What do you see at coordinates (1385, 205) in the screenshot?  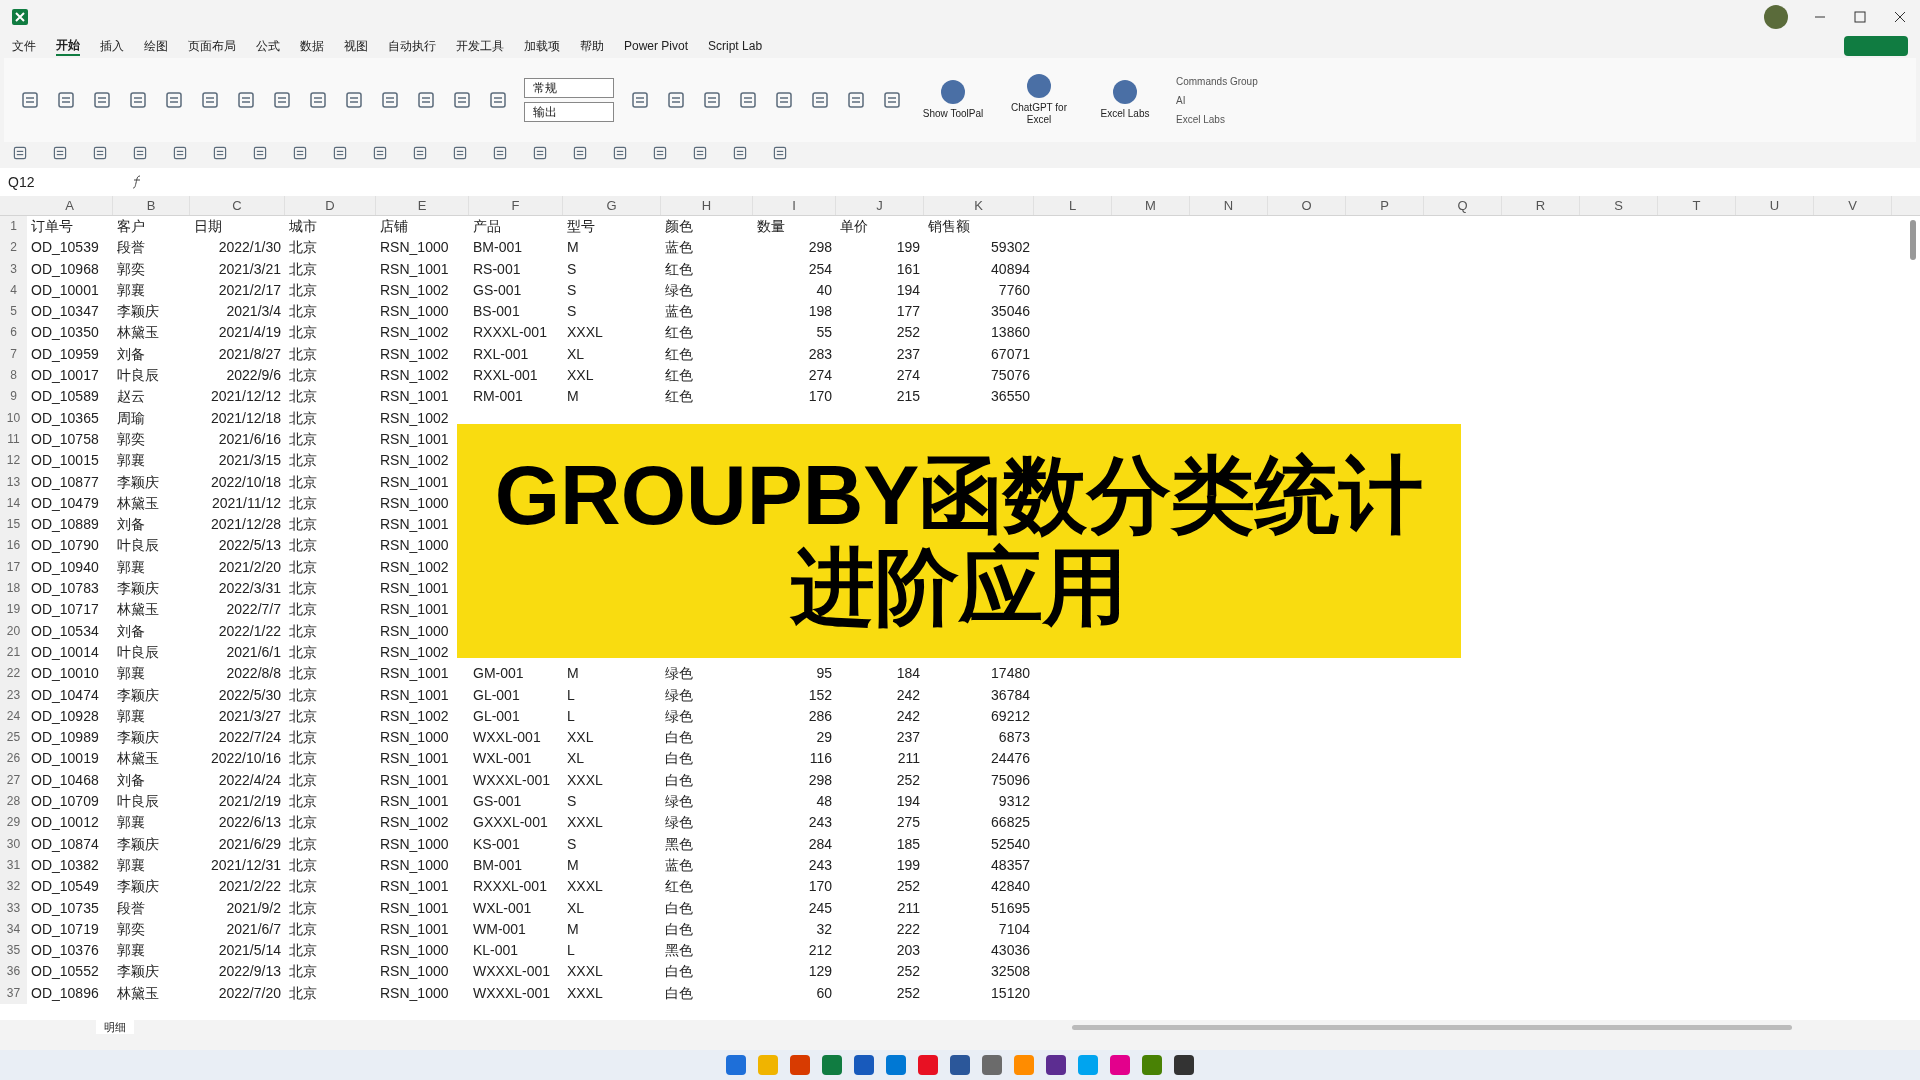 I see `column-header: P` at bounding box center [1385, 205].